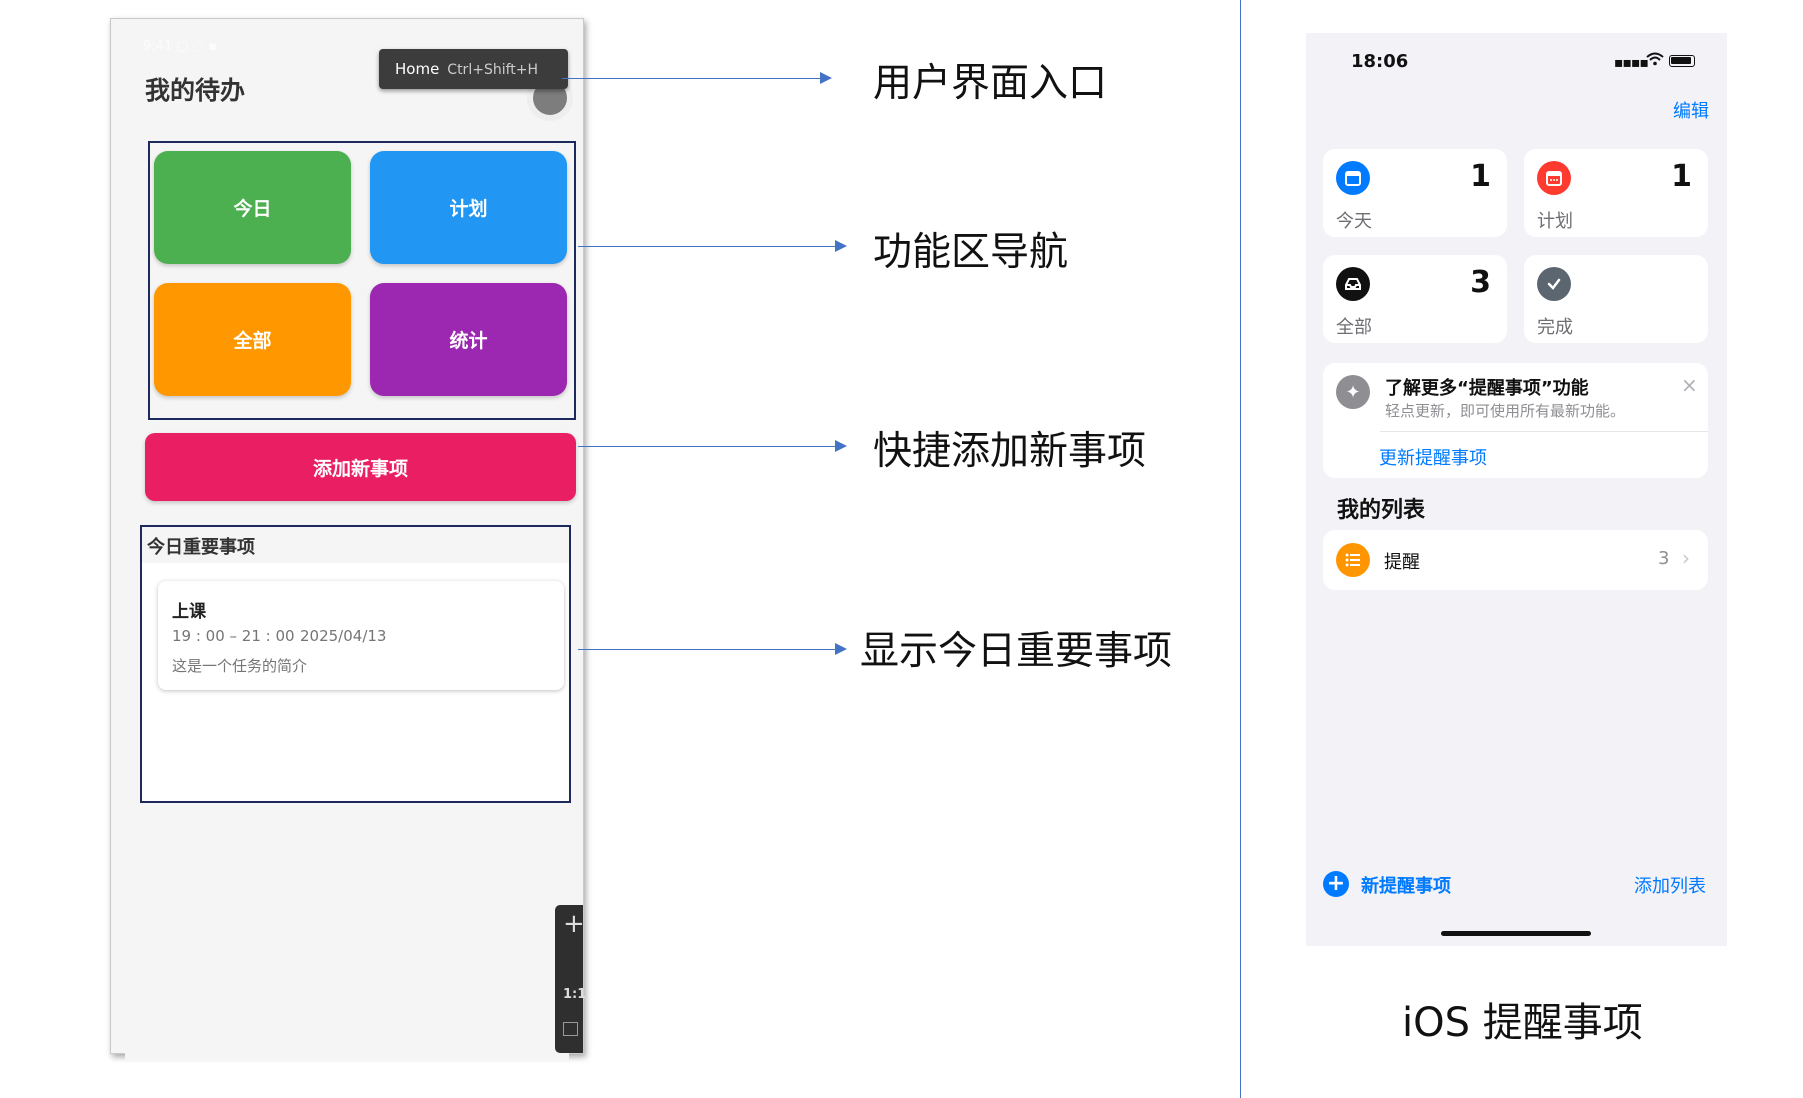 The width and height of the screenshot is (1803, 1098). What do you see at coordinates (493, 70) in the screenshot?
I see `tooltip-shortcut: Ctrl+Shift+H` at bounding box center [493, 70].